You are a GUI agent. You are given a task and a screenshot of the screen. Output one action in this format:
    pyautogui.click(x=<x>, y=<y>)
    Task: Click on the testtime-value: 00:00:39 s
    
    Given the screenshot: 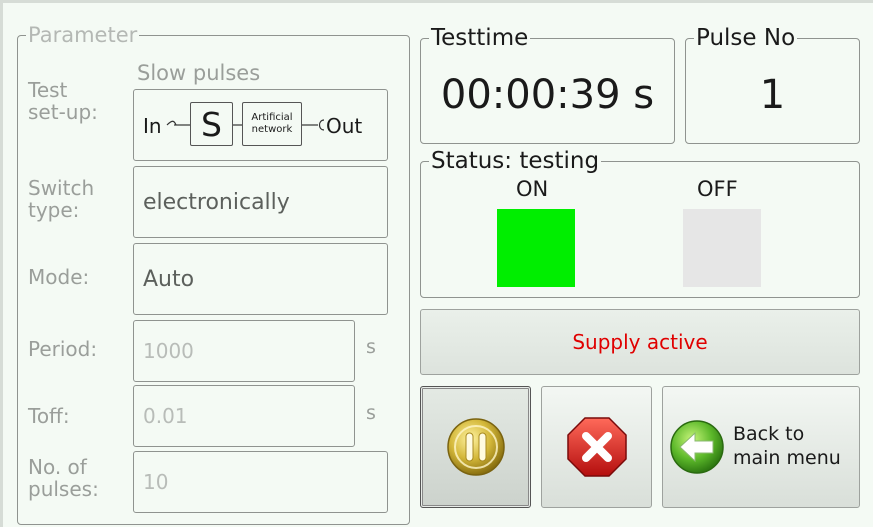 What is the action you would take?
    pyautogui.click(x=547, y=94)
    